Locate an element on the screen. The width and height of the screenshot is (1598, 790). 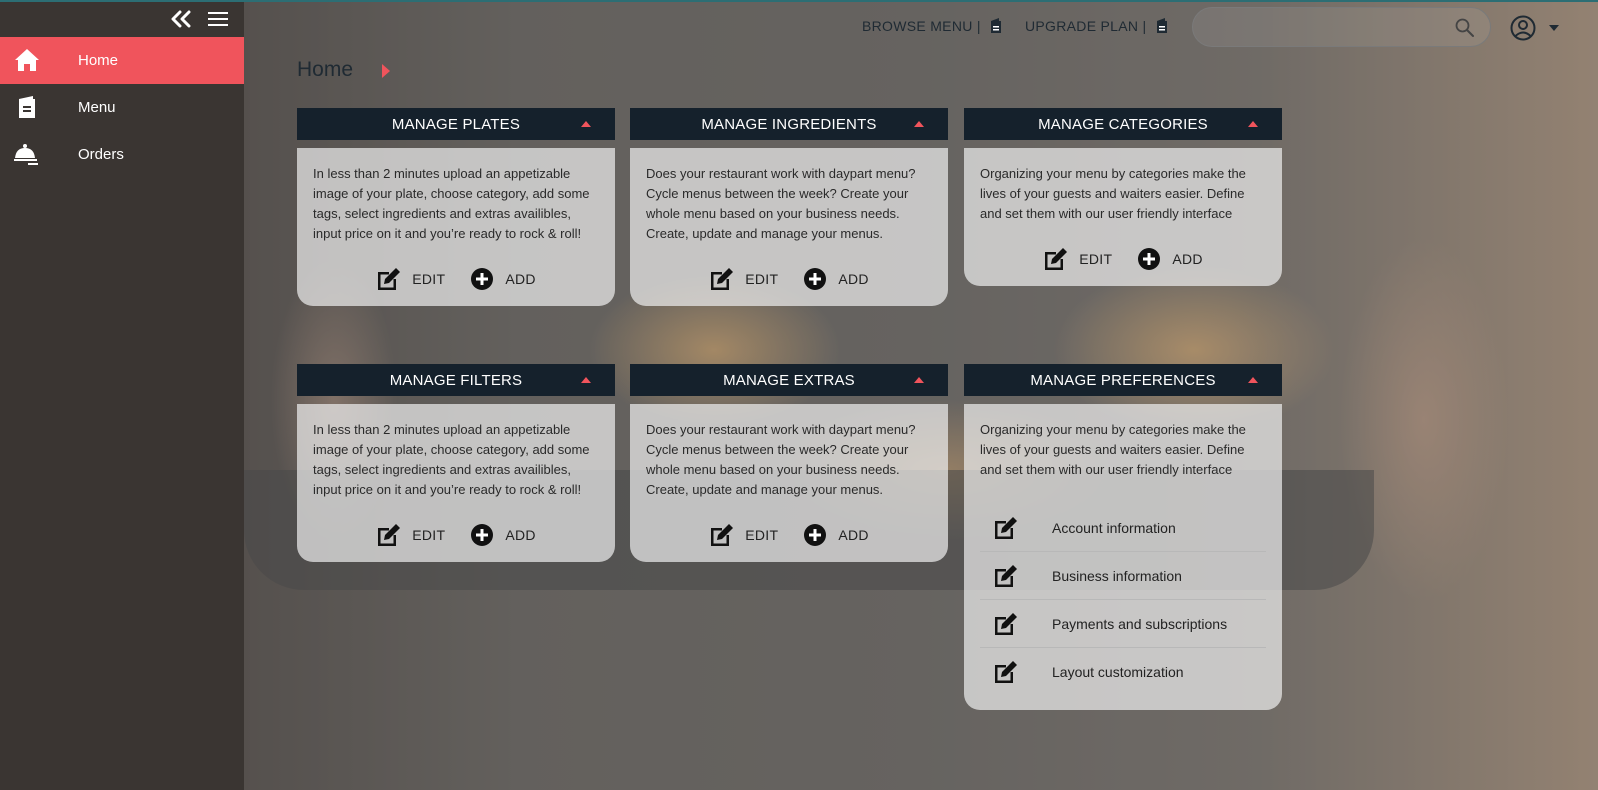
sidebar-item-label: Menu is located at coordinates (97, 107).